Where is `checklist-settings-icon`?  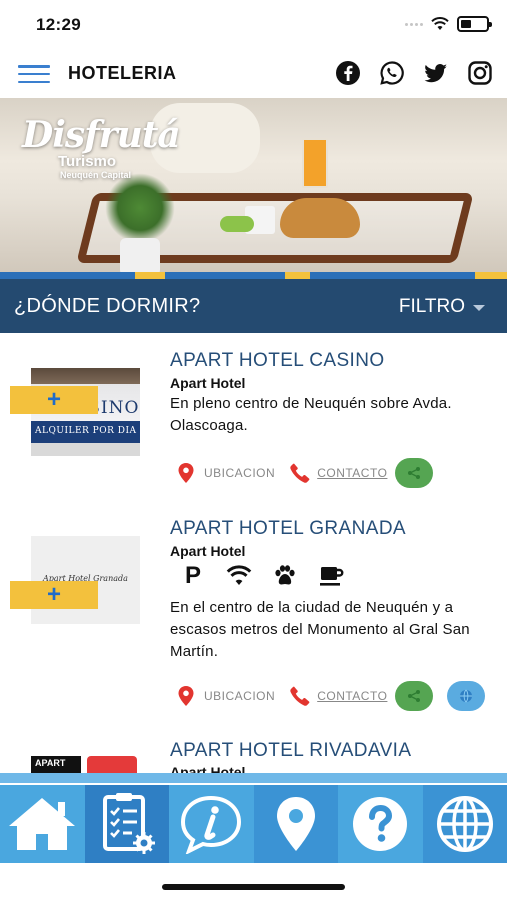 checklist-settings-icon is located at coordinates (128, 823).